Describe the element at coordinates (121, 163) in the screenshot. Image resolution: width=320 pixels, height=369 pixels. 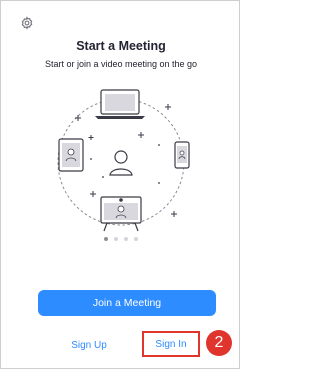
I see `user-icon` at that location.